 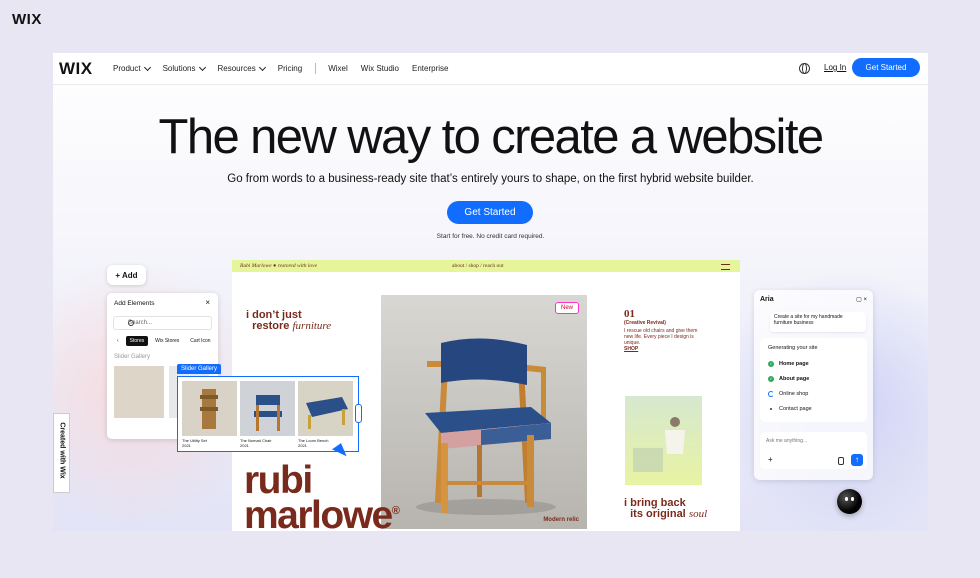 I want to click on photo-caption: Modern relic, so click(x=561, y=520).